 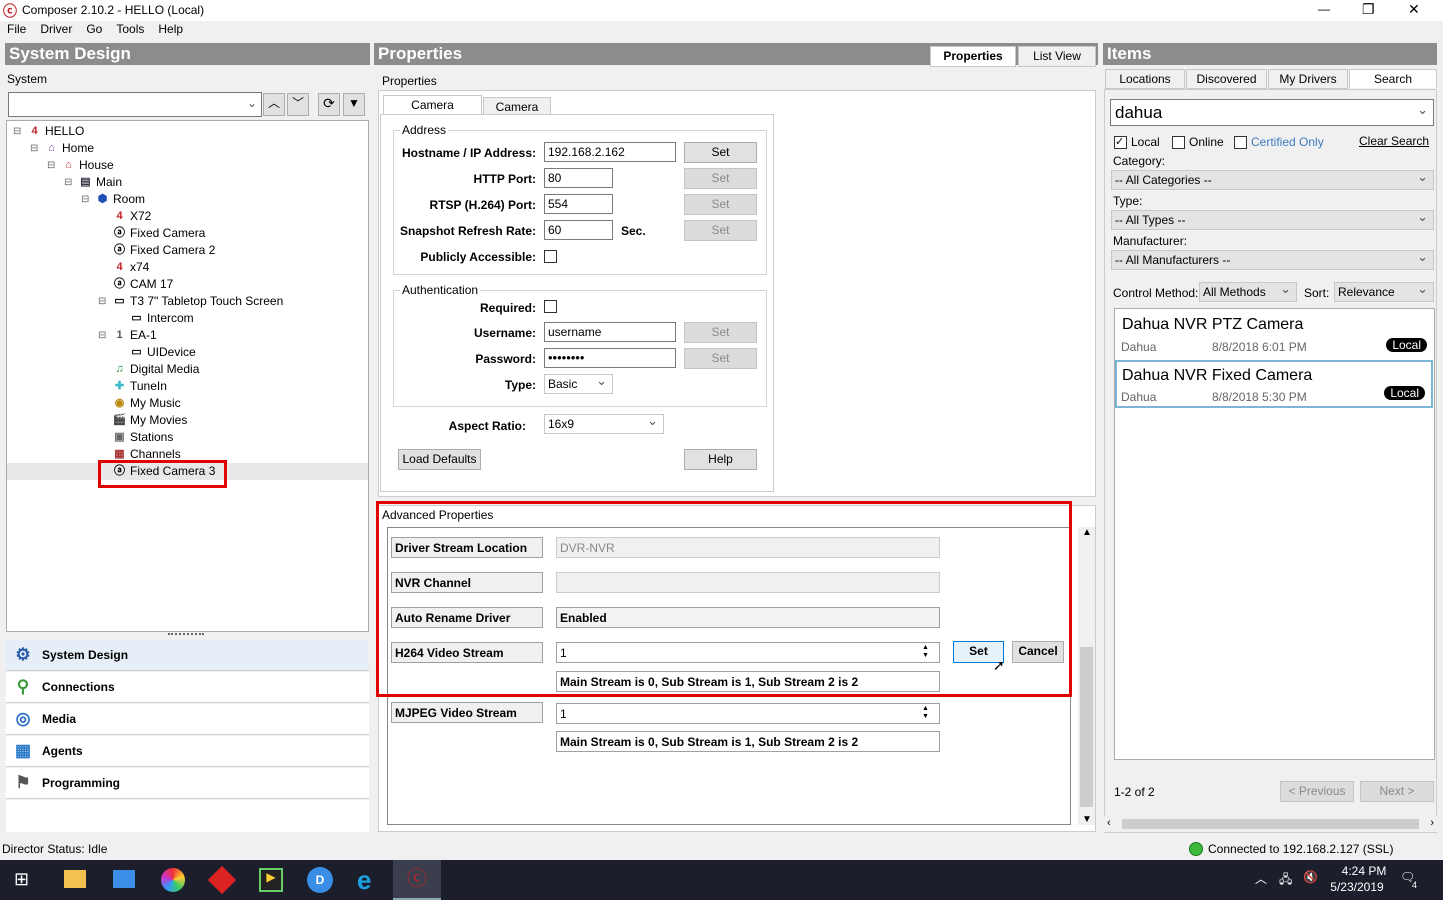 What do you see at coordinates (127, 335) in the screenshot?
I see `tree-item: ⊟ 1 EA-1` at bounding box center [127, 335].